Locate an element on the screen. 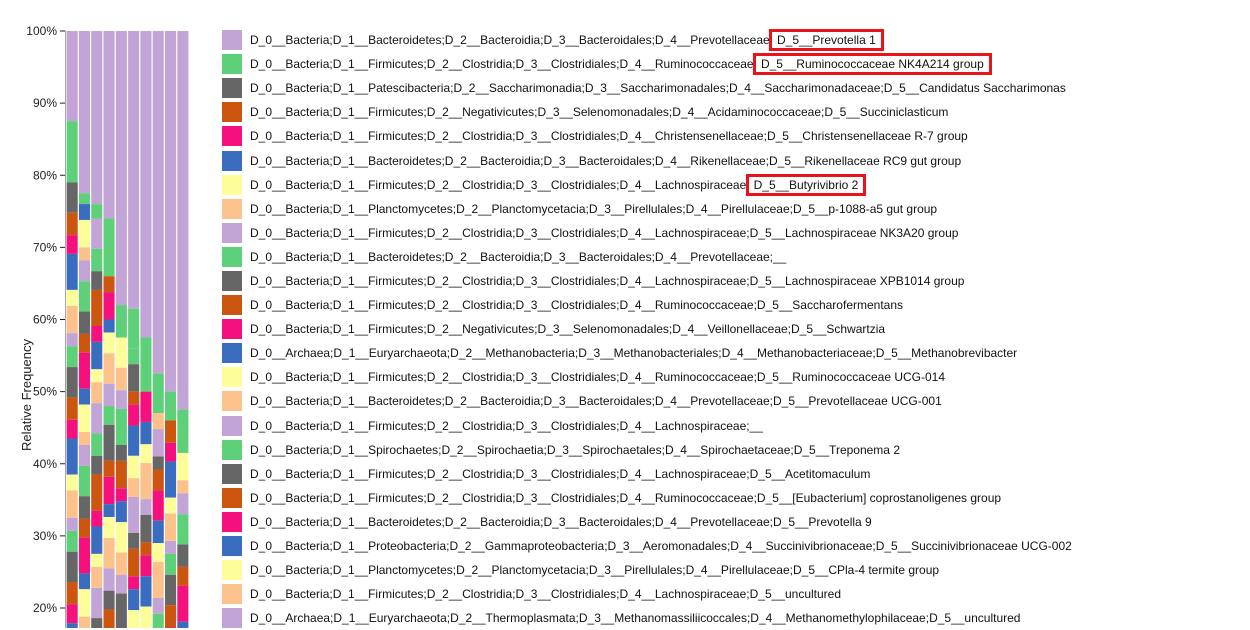 The width and height of the screenshot is (1250, 630). highlight-box: D_5__Prevotella 1 is located at coordinates (826, 40).